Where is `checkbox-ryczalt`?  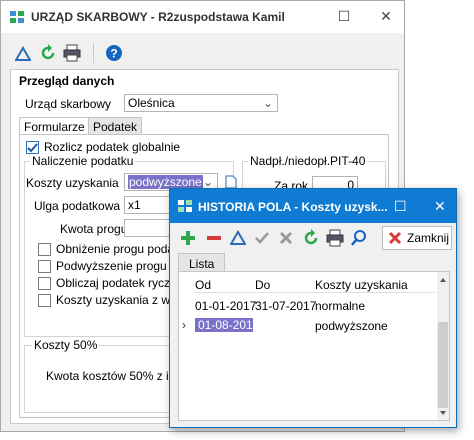
checkbox-ryczalt is located at coordinates (44, 283).